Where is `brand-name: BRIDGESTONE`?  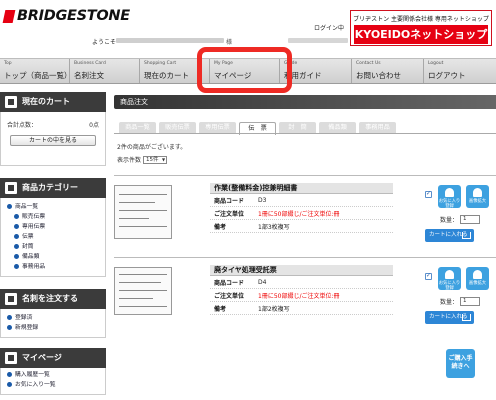 brand-name: BRIDGESTONE is located at coordinates (73, 16).